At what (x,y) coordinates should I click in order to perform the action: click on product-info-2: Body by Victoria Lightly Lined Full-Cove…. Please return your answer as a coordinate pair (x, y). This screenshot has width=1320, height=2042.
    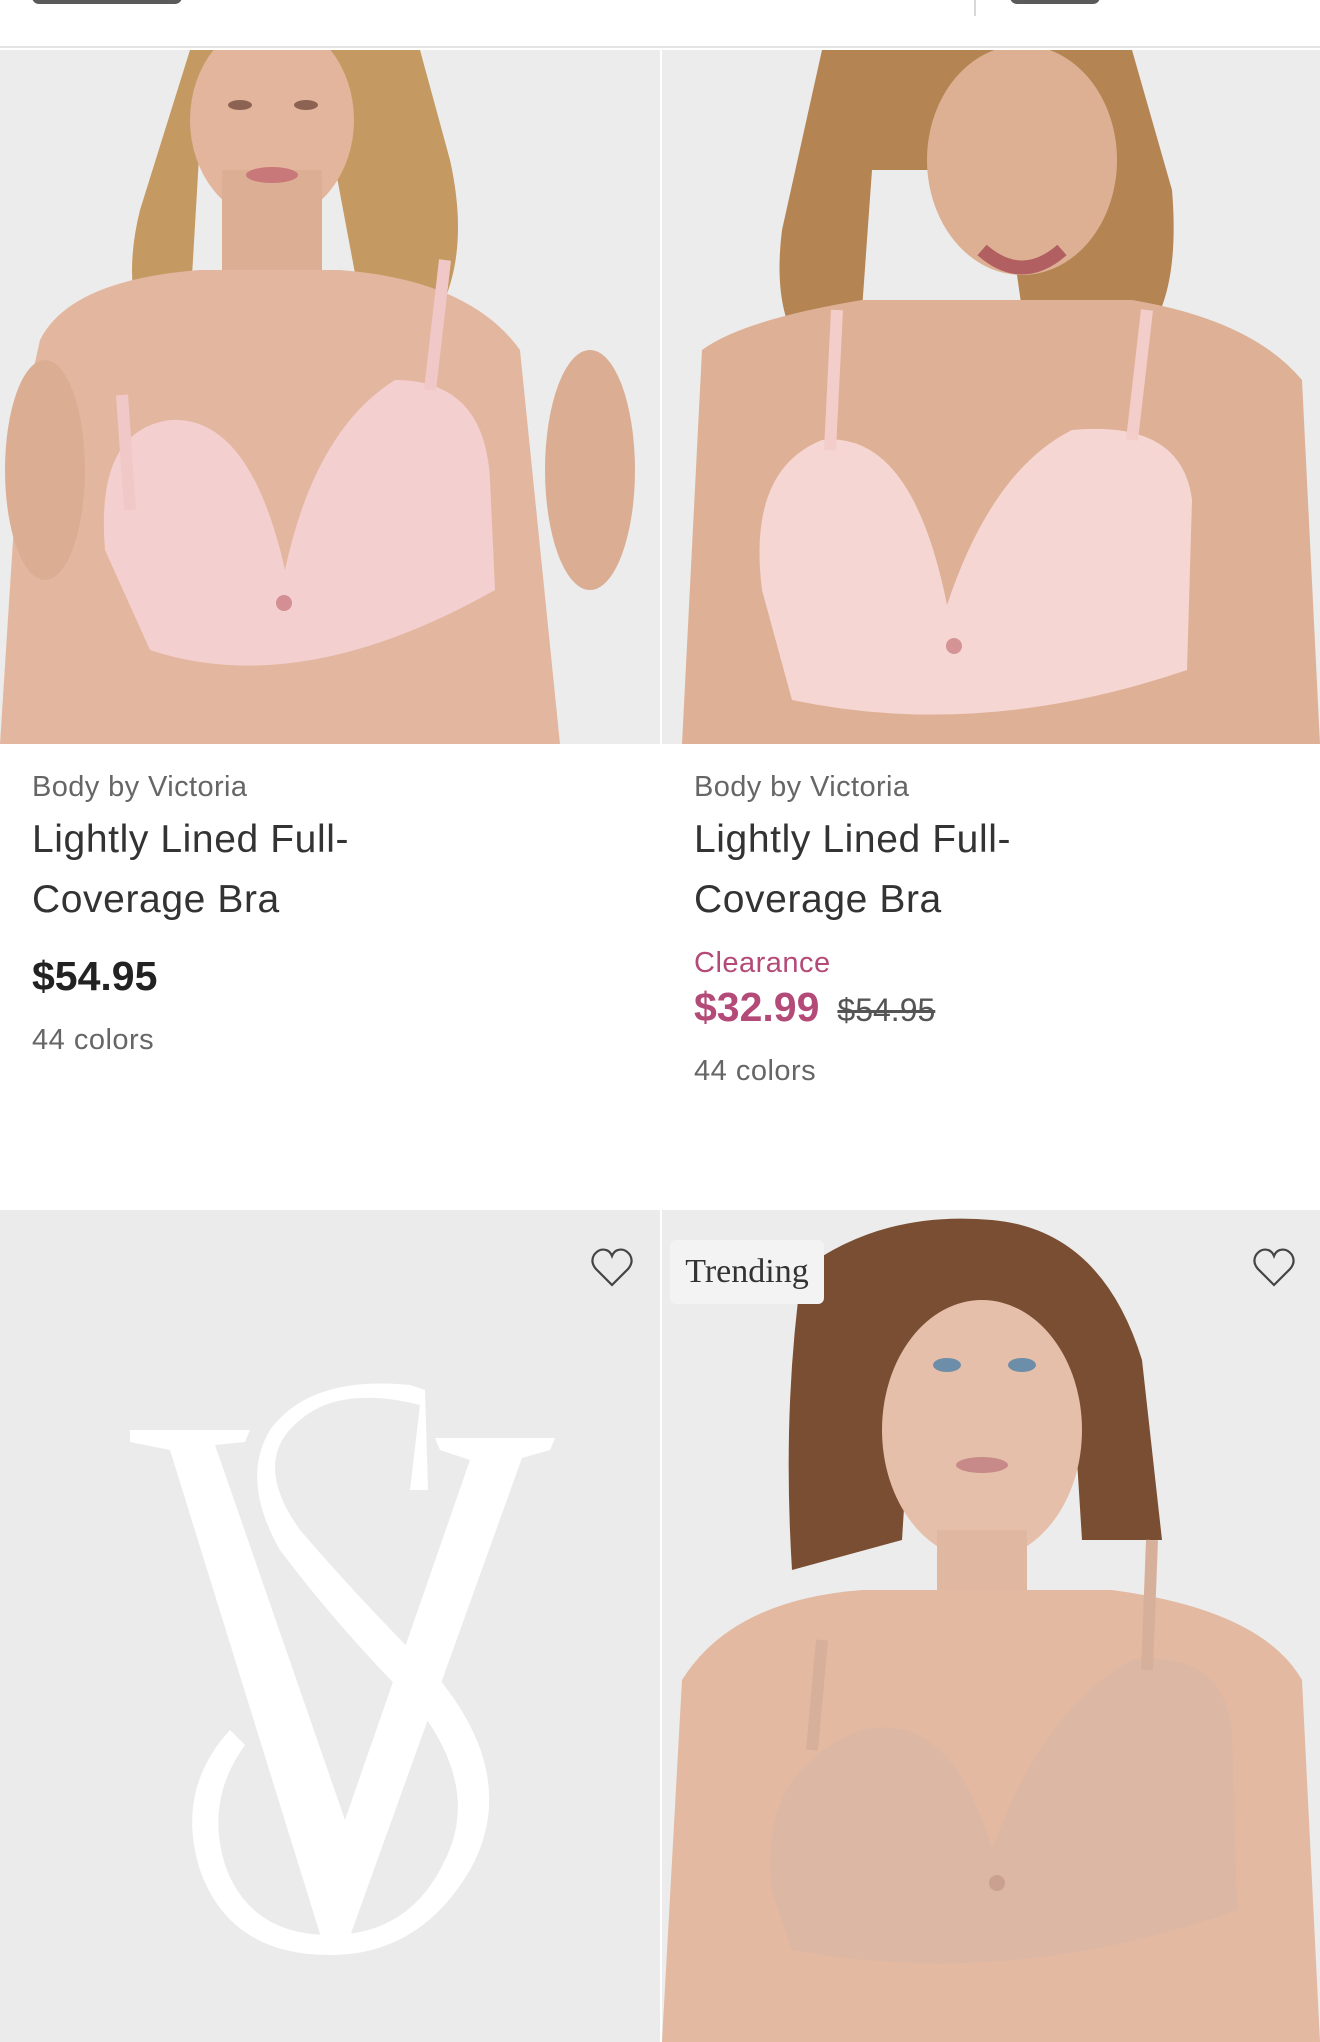
    Looking at the image, I should click on (904, 929).